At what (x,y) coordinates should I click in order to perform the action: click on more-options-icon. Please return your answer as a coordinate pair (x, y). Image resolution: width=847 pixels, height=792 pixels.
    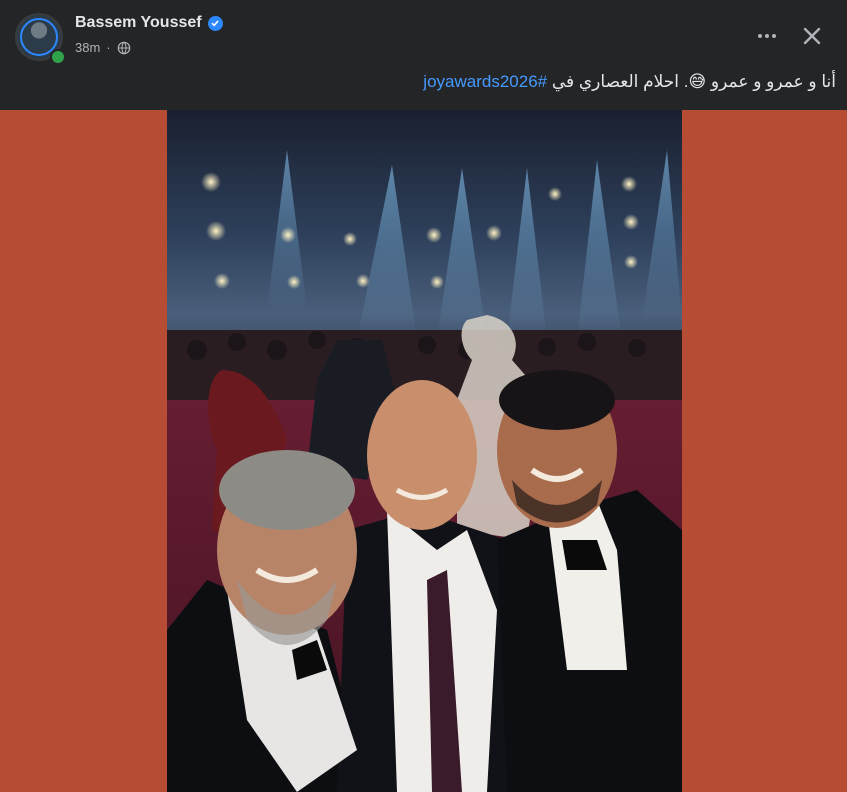
    Looking at the image, I should click on (767, 36).